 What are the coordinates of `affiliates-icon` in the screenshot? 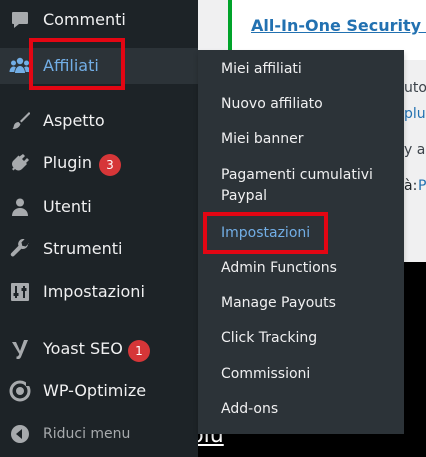 It's located at (20, 66).